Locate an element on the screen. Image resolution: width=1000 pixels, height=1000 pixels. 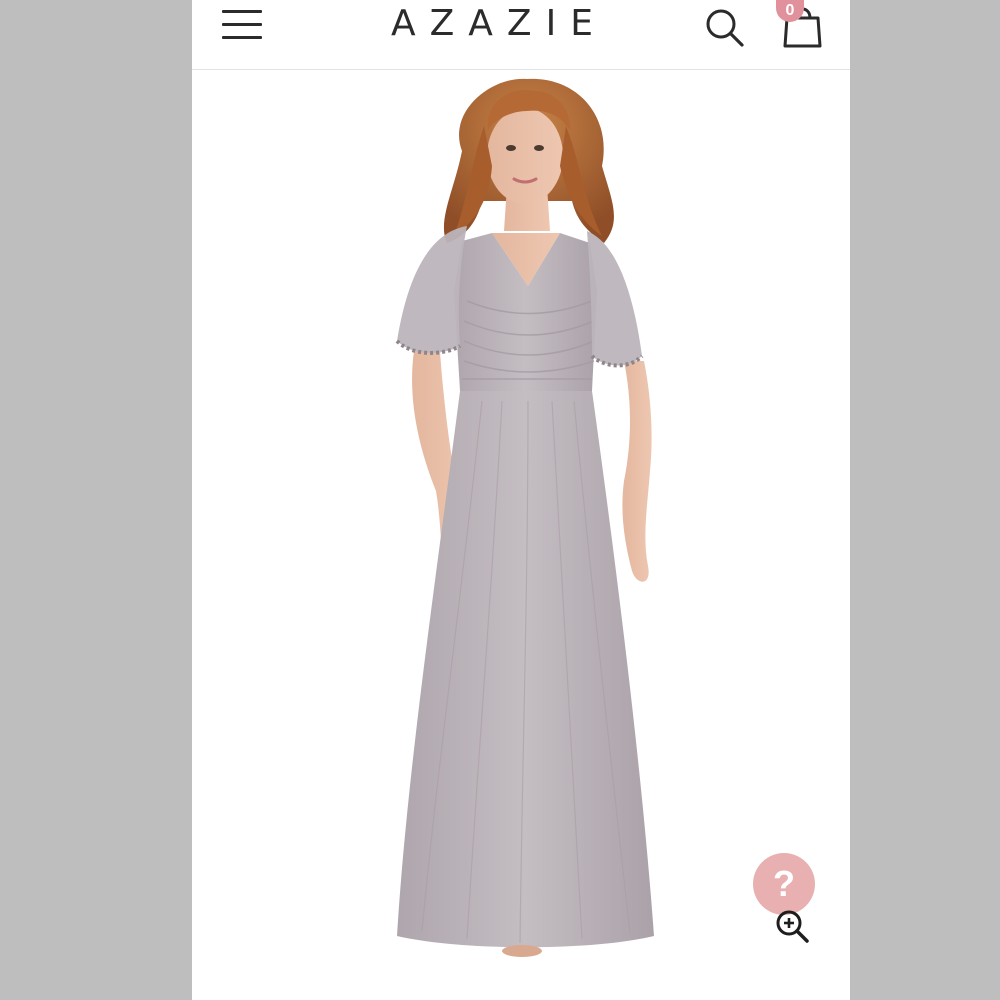
top-header: AZAZIE 0 is located at coordinates (521, 35).